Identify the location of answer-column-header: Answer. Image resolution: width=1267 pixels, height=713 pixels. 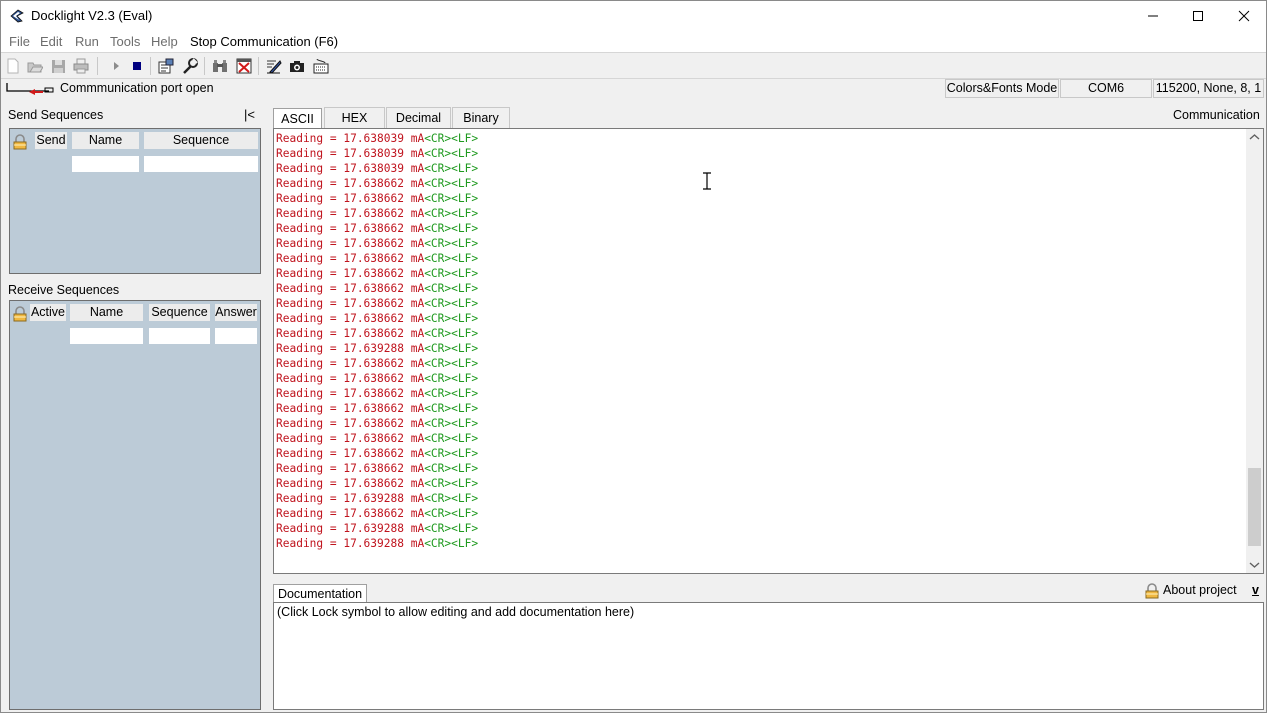
(236, 312).